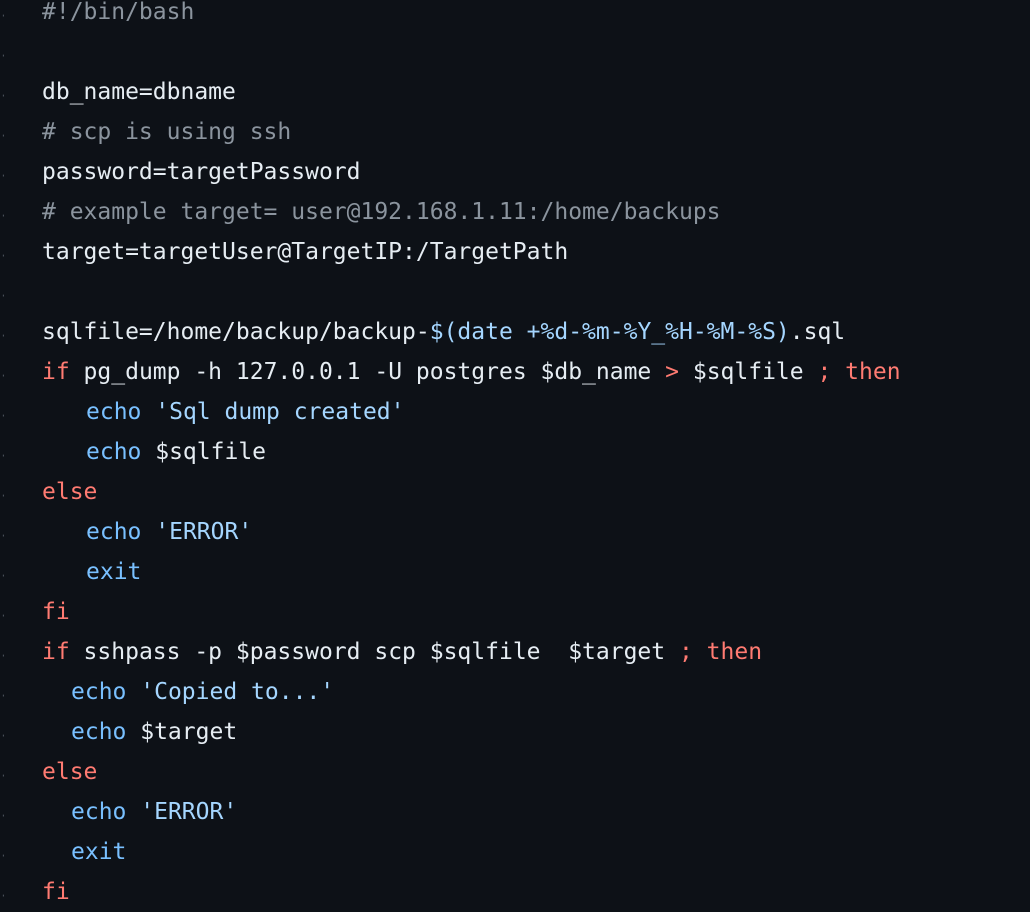  I want to click on code-line: # scp is using ssh, so click(166, 136).